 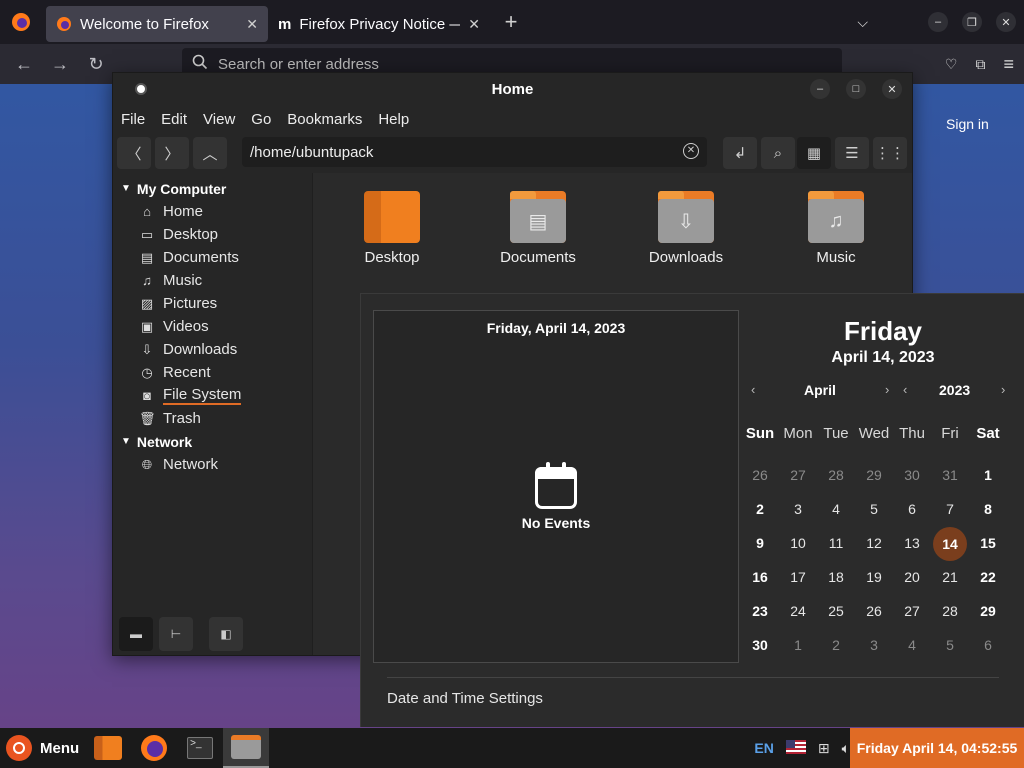 What do you see at coordinates (988, 645) in the screenshot?
I see `calendar-day: 6` at bounding box center [988, 645].